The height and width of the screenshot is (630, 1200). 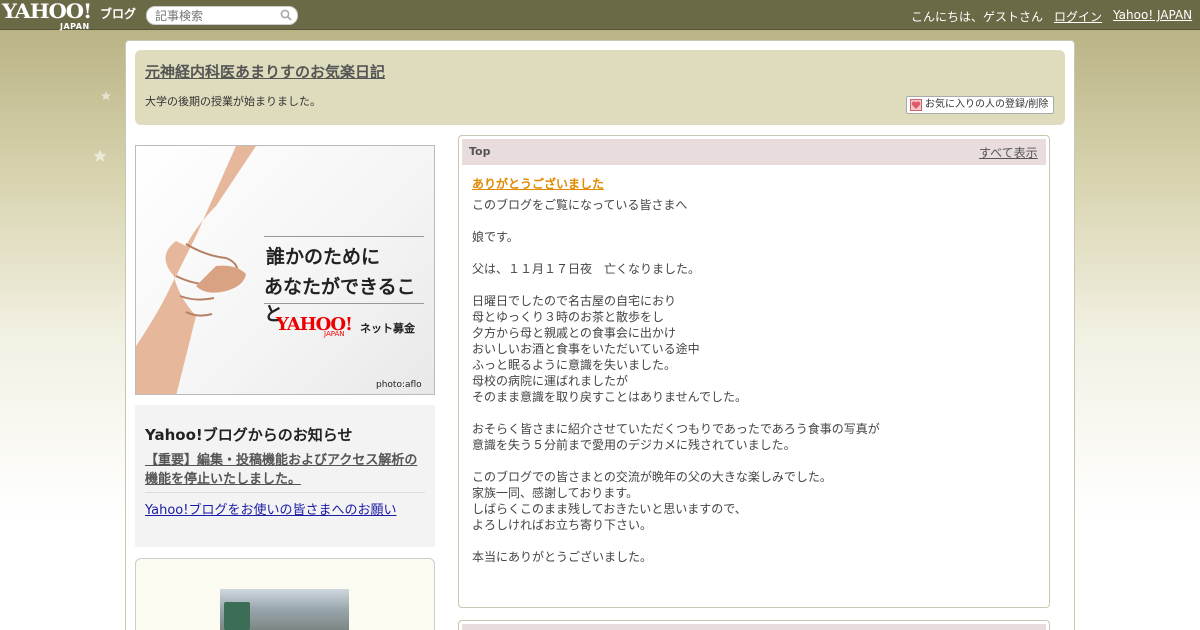 I want to click on blog-title: 元神経内科医あまりすのお気楽日記, so click(x=265, y=71).